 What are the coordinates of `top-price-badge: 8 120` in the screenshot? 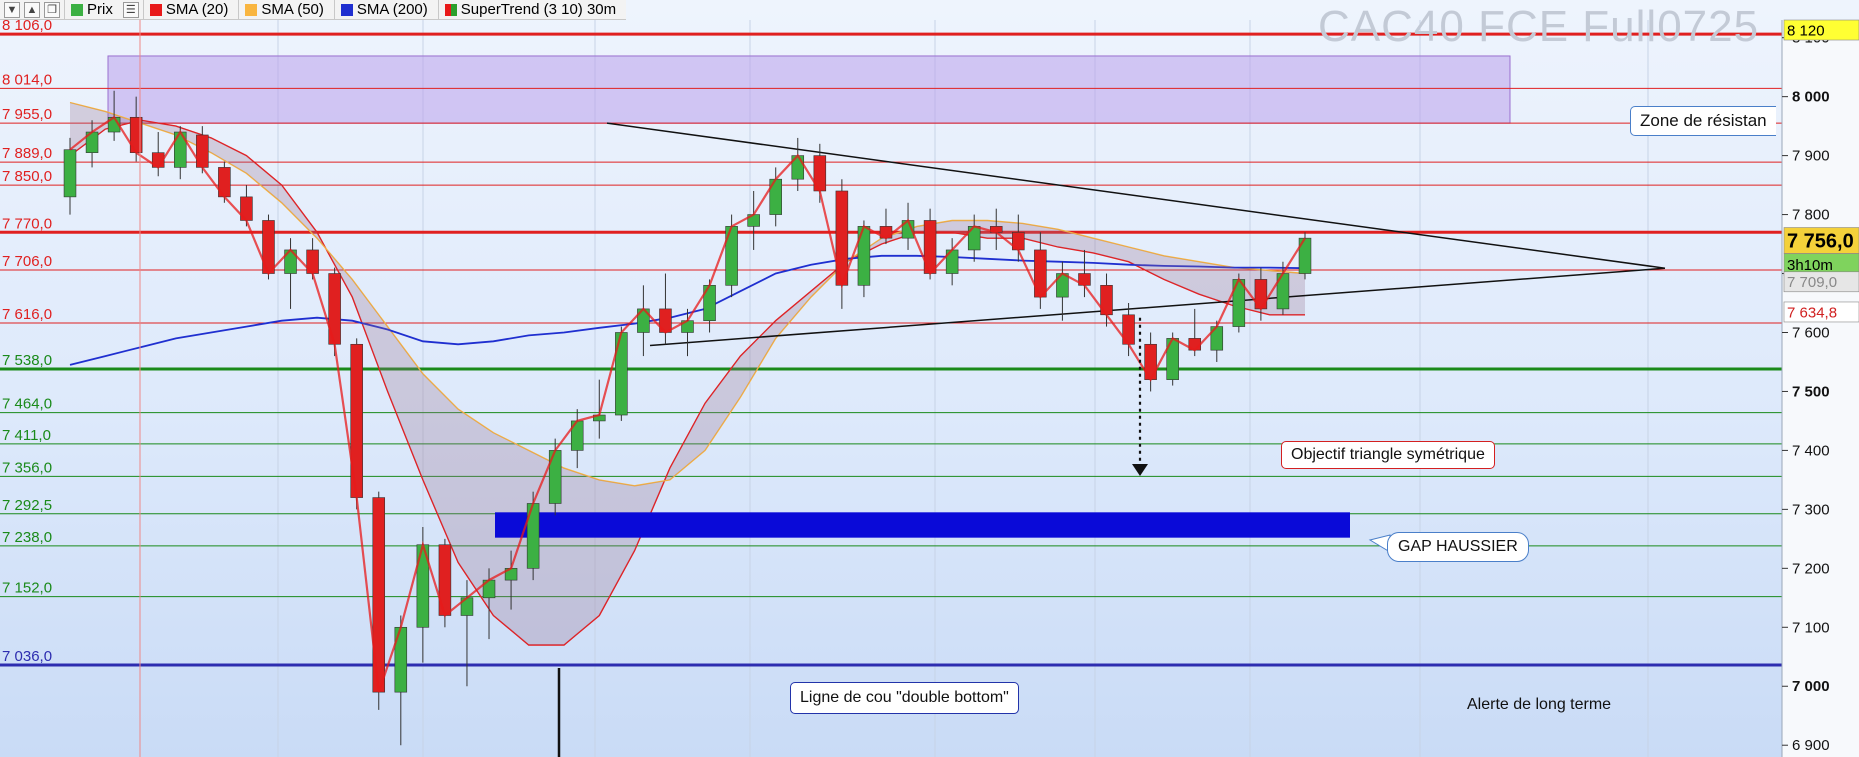 It's located at (1806, 30).